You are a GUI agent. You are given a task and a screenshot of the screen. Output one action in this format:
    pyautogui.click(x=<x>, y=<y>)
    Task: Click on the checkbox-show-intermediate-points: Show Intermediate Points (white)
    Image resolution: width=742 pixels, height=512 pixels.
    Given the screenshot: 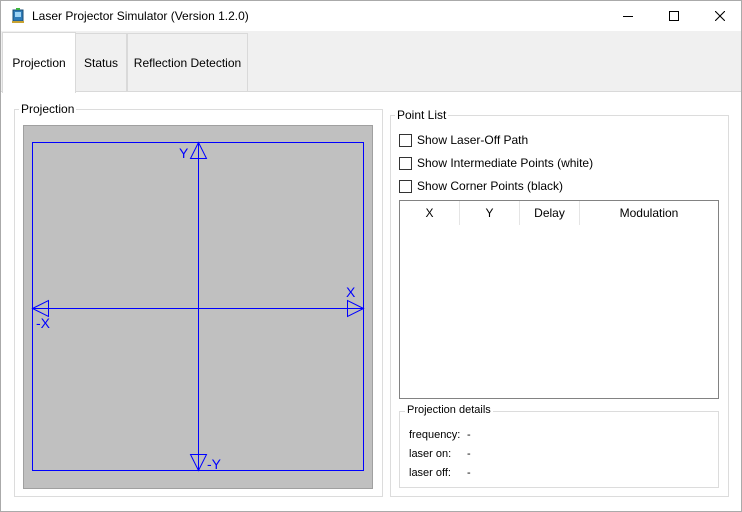 What is the action you would take?
    pyautogui.click(x=496, y=163)
    